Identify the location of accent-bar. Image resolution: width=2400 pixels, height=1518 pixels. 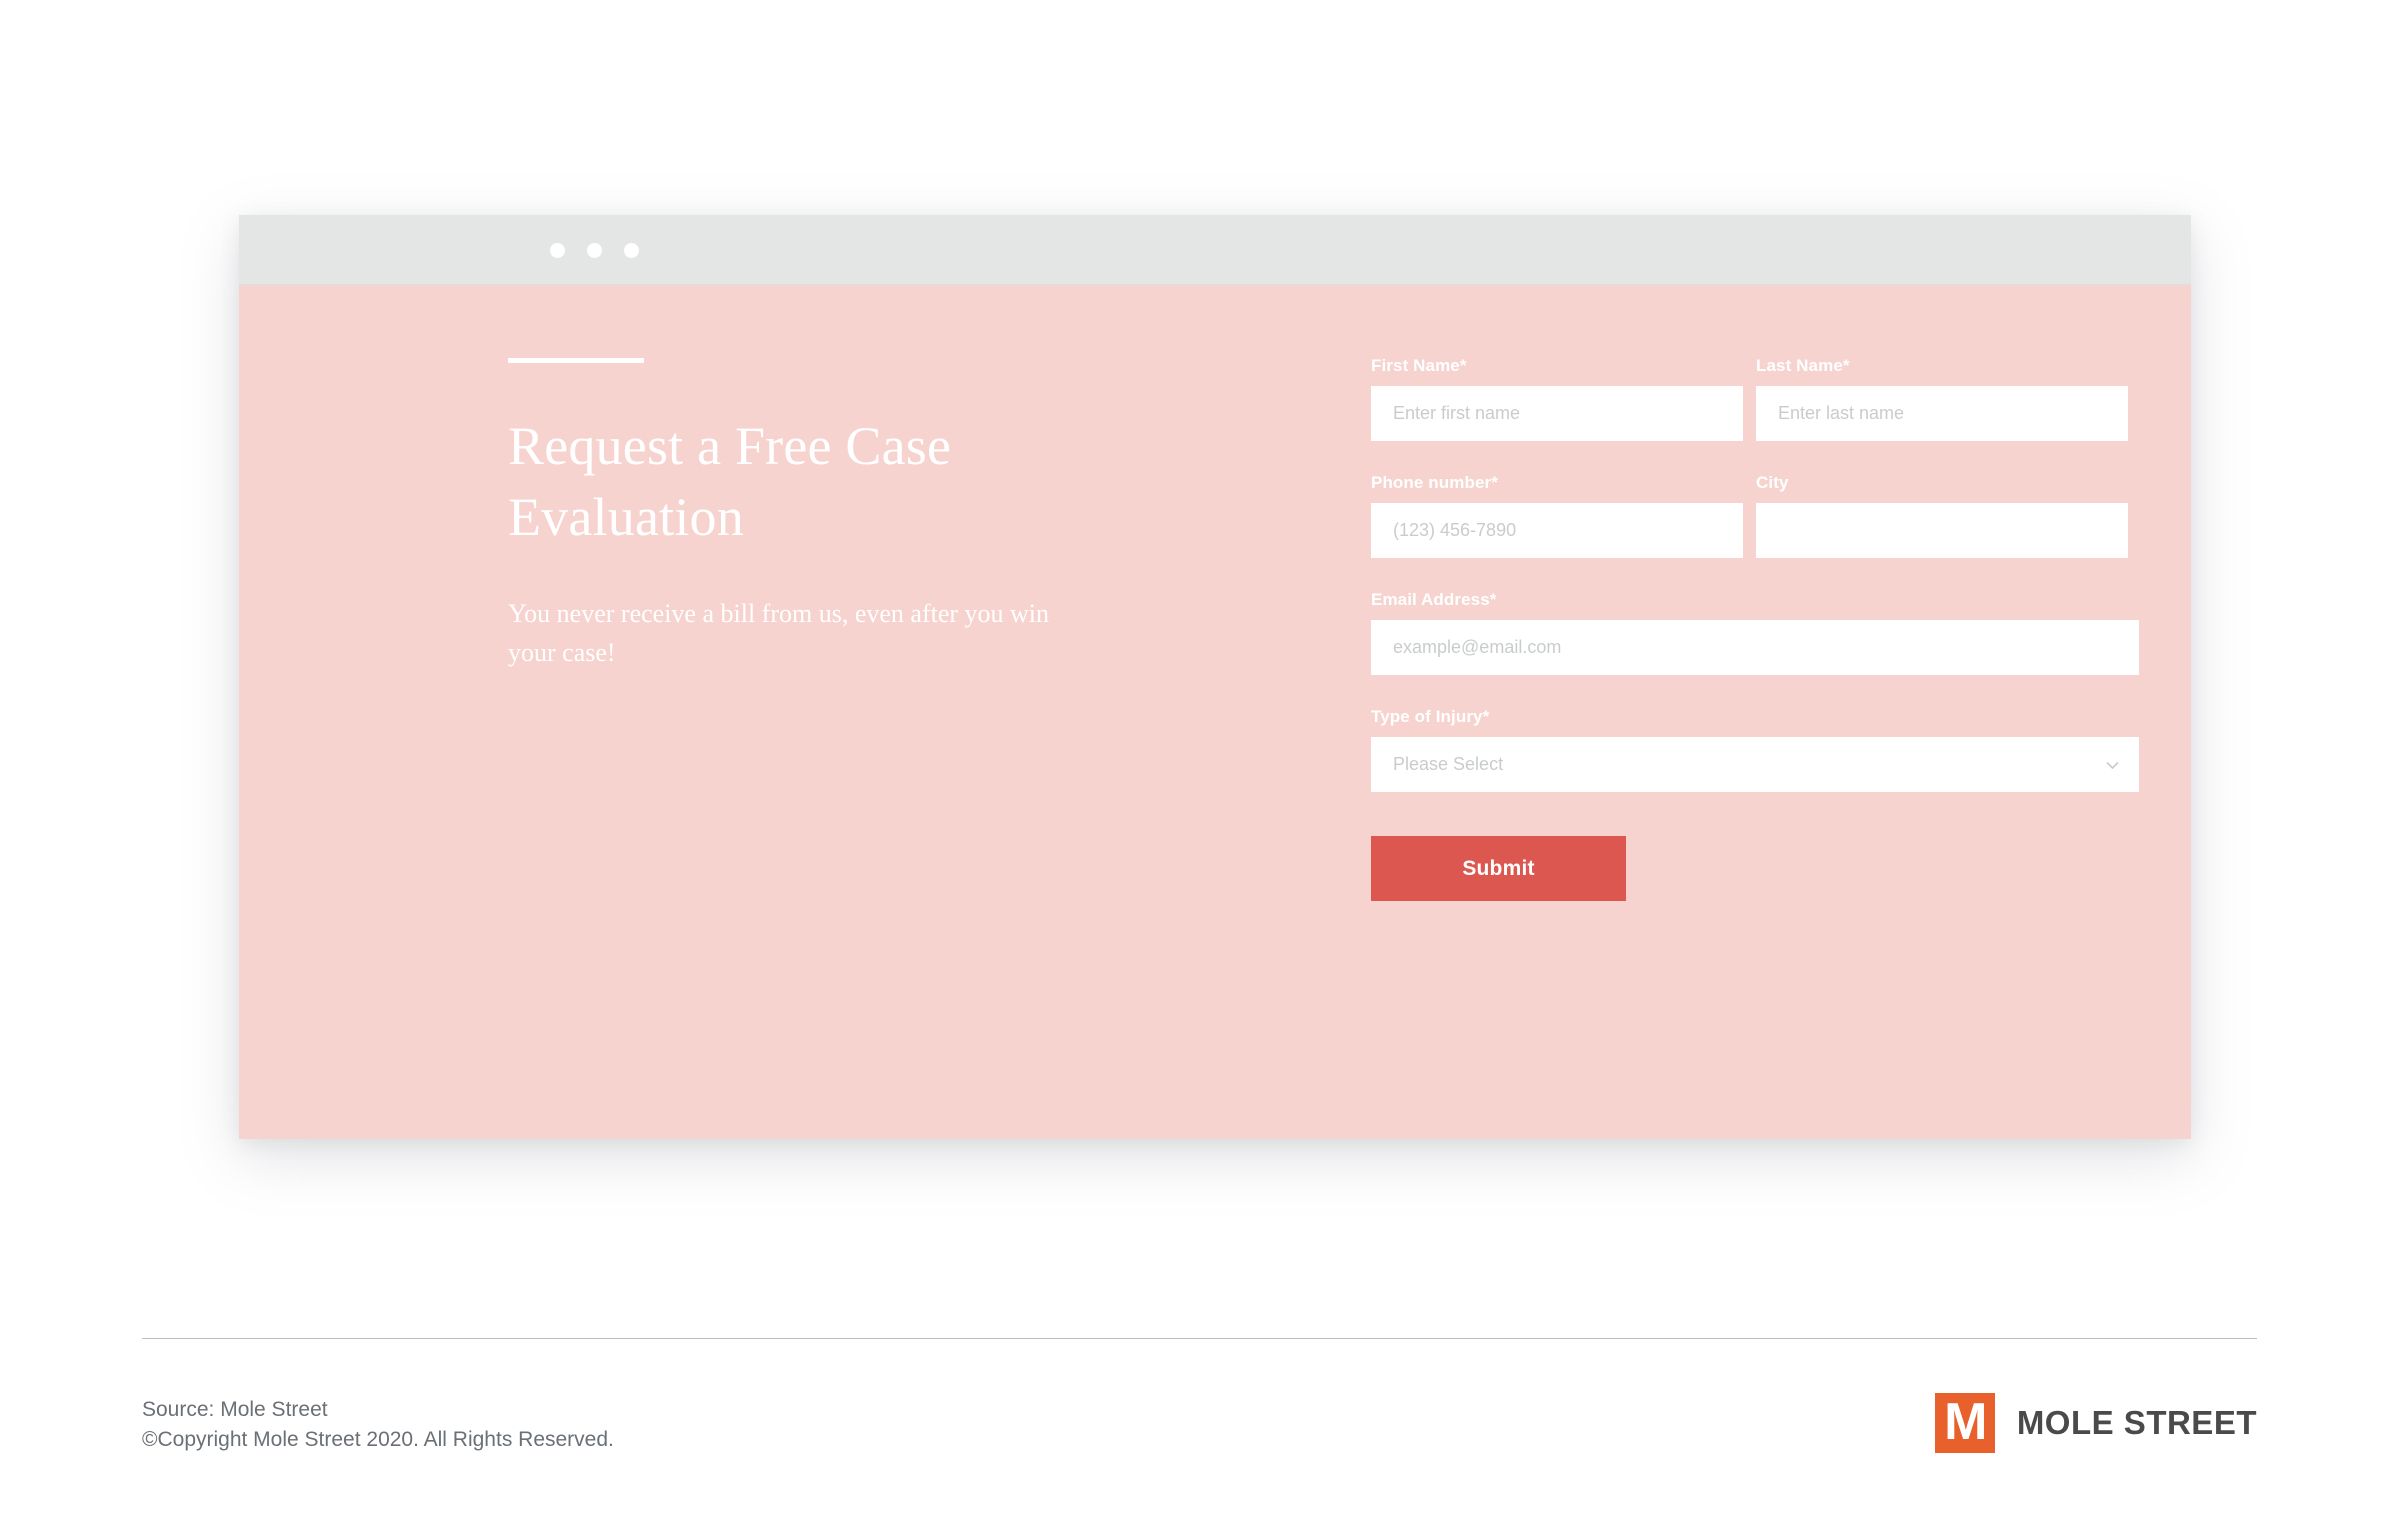
(576, 360).